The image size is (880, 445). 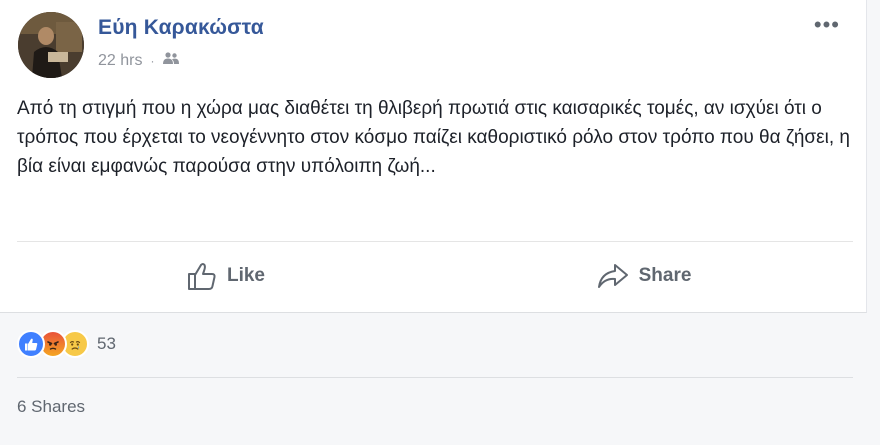 What do you see at coordinates (106, 343) in the screenshot?
I see `reaction-count: 53` at bounding box center [106, 343].